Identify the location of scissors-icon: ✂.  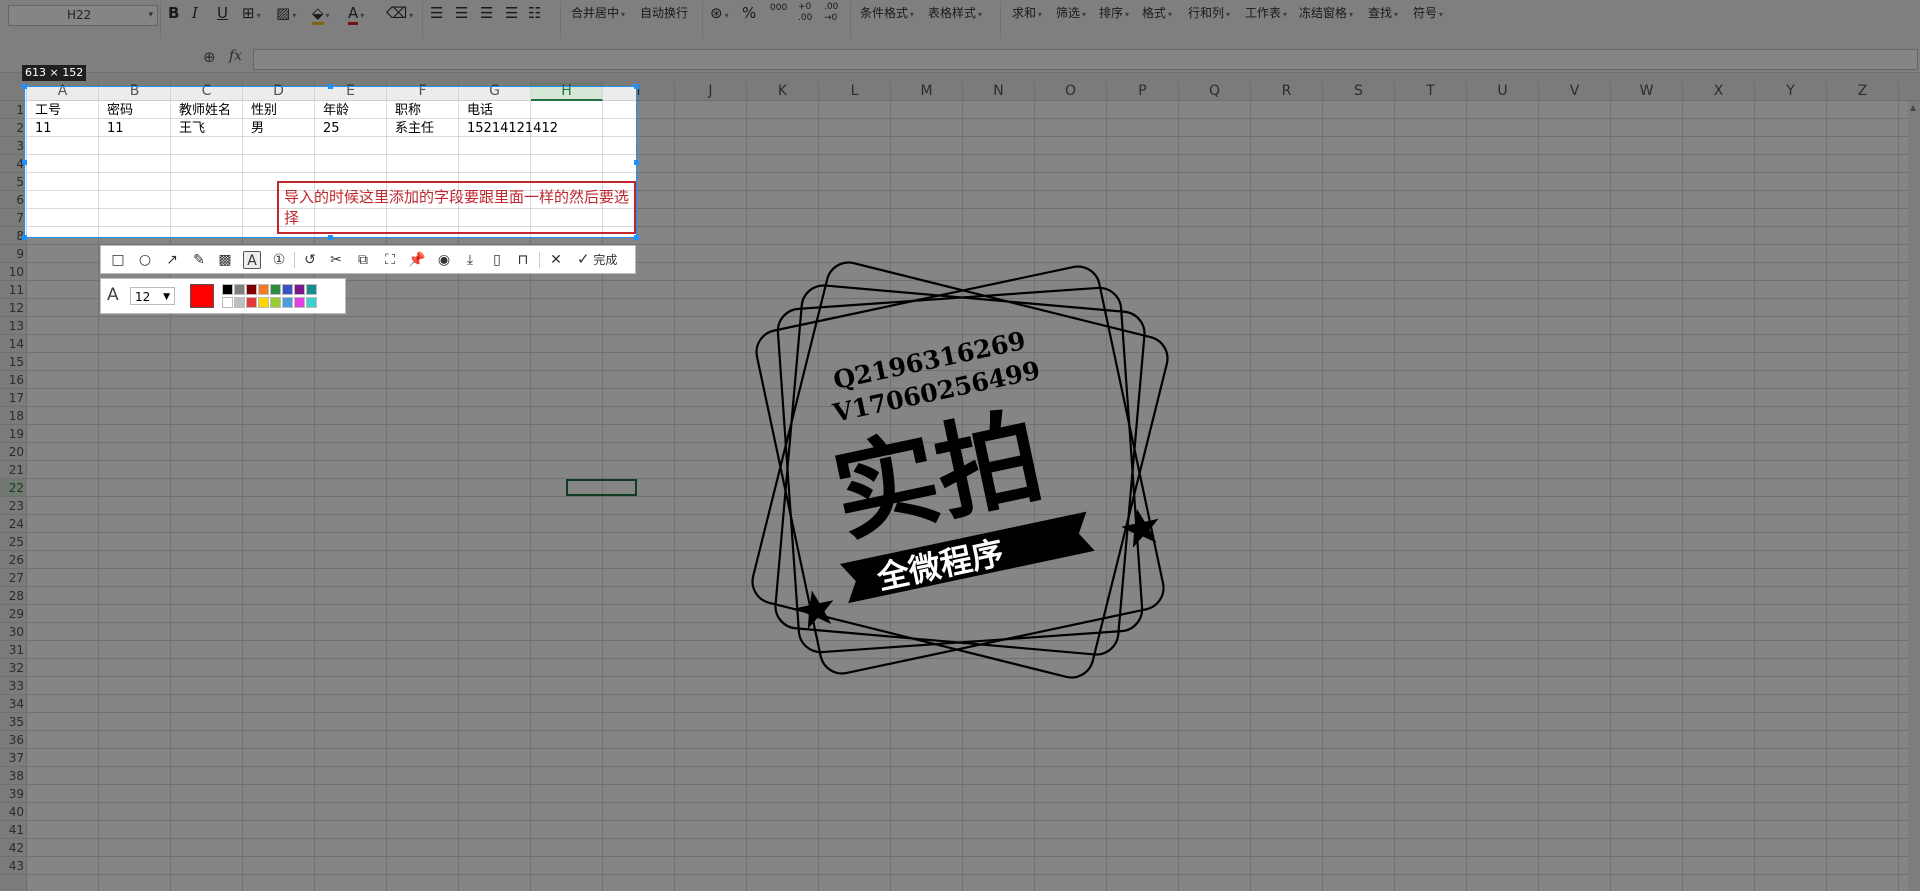
(336, 260).